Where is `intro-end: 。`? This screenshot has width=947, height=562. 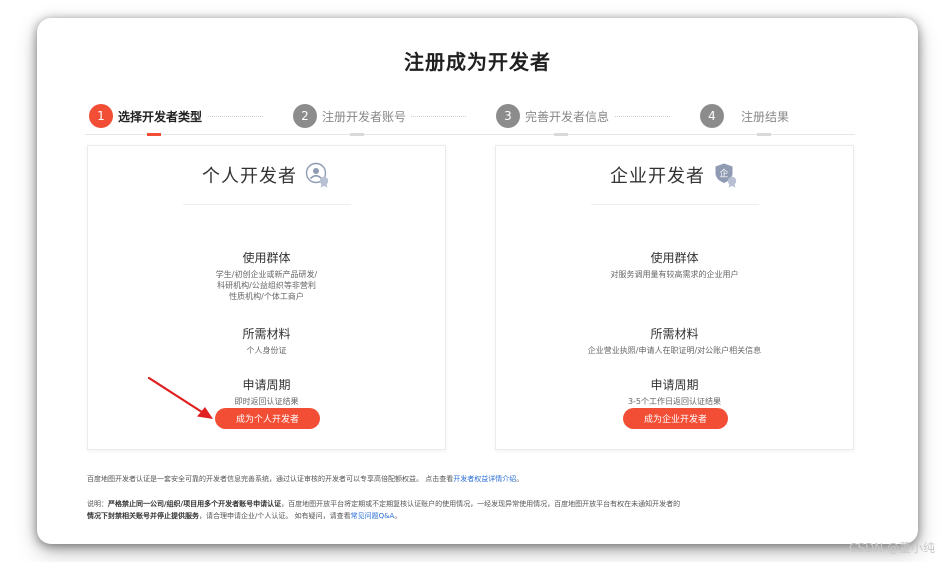 intro-end: 。 is located at coordinates (520, 479).